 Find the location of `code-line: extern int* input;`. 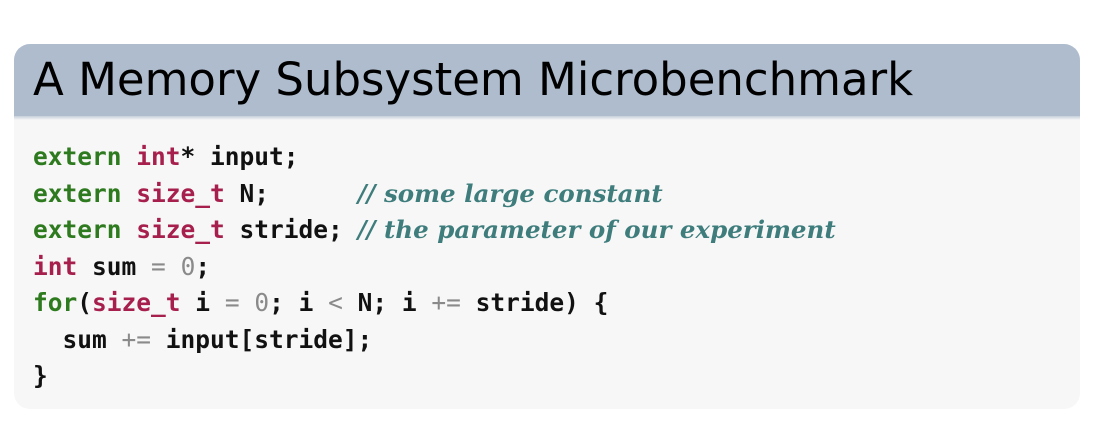

code-line: extern int* input; is located at coordinates (434, 157).